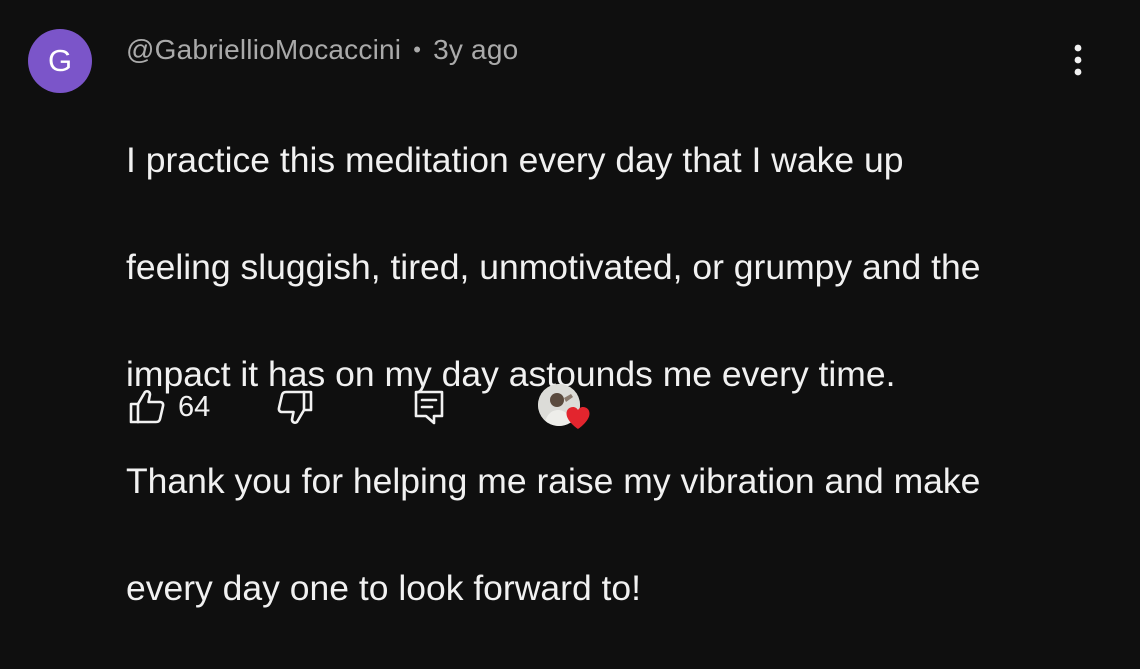 The width and height of the screenshot is (1140, 669). What do you see at coordinates (475, 50) in the screenshot?
I see `comment-timestamp: 3y ago` at bounding box center [475, 50].